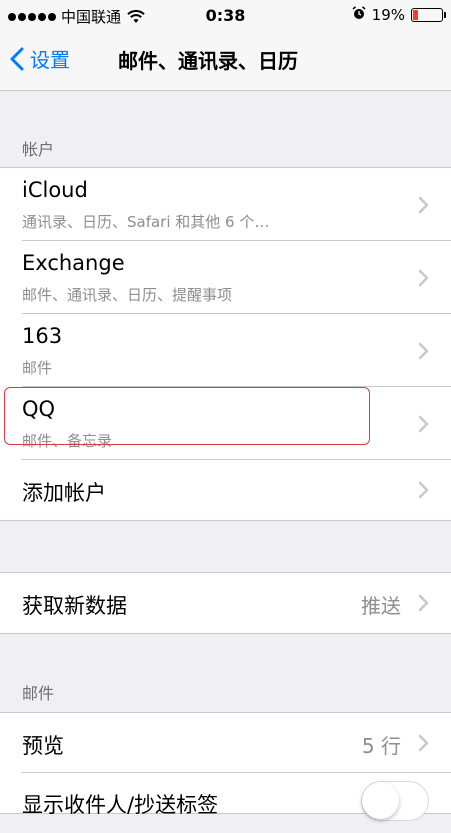 This screenshot has width=451, height=833. Describe the element at coordinates (43, 746) in the screenshot. I see `preview-label: 预览` at that location.